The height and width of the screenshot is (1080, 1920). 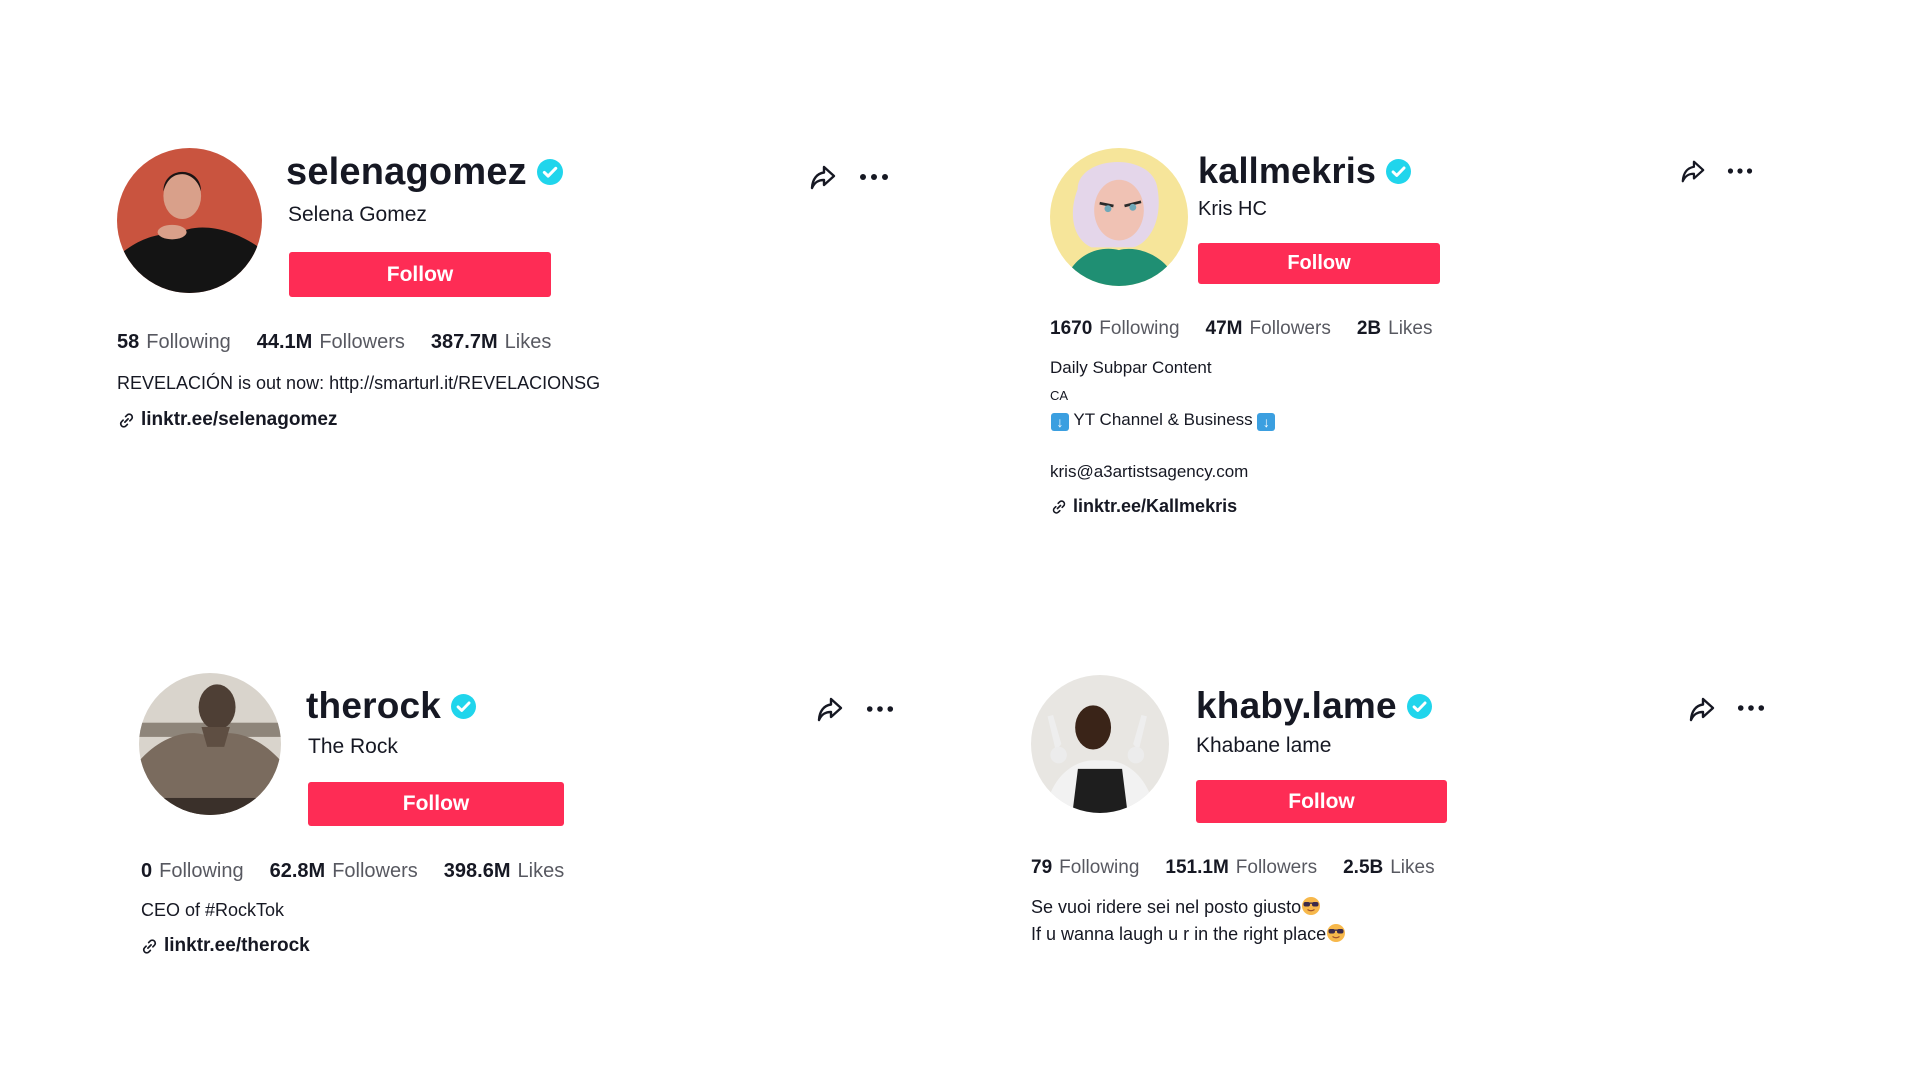 I want to click on stats-row: 0 Following 62.8M Followers 398.6M Likes, so click(x=365, y=871).